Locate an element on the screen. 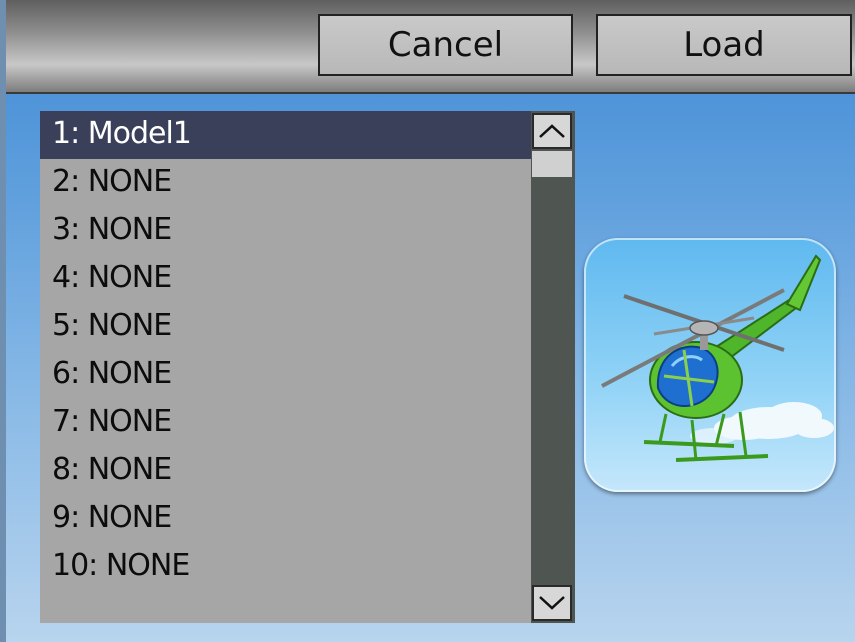 The image size is (855, 642). chevron-up-icon is located at coordinates (552, 131).